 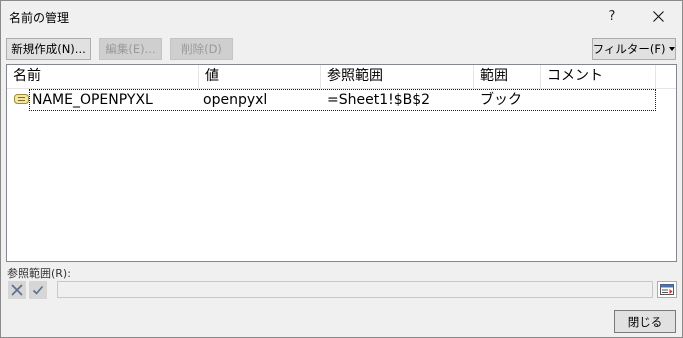 What do you see at coordinates (103, 76) in the screenshot?
I see `column-header-name: 名前` at bounding box center [103, 76].